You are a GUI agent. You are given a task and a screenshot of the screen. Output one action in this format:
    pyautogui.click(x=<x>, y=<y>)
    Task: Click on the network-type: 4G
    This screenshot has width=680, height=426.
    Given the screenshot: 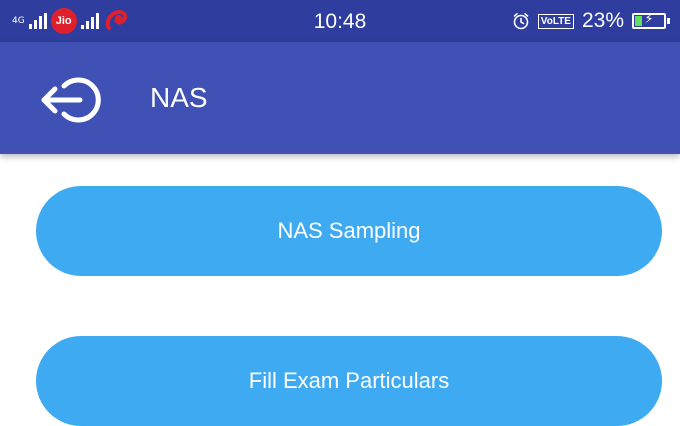 What is the action you would take?
    pyautogui.click(x=18, y=20)
    